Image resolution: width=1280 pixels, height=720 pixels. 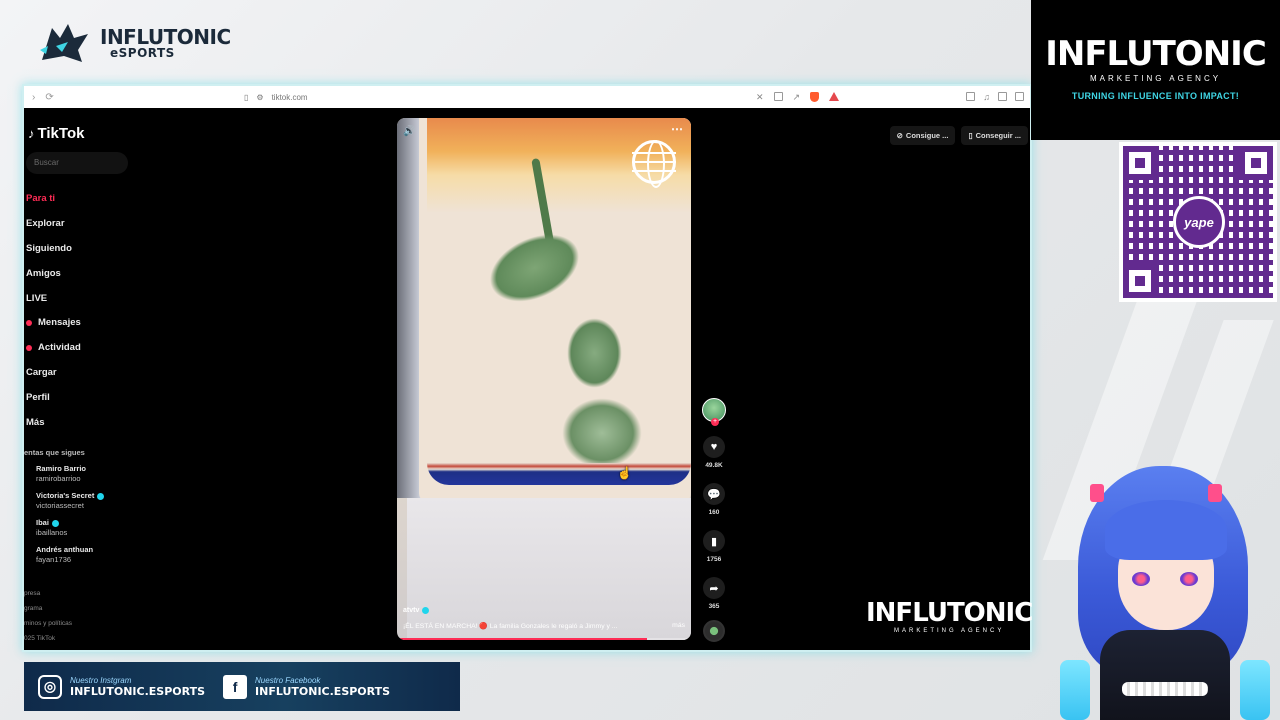 What do you see at coordinates (77, 163) in the screenshot?
I see `search-input: Buscar` at bounding box center [77, 163].